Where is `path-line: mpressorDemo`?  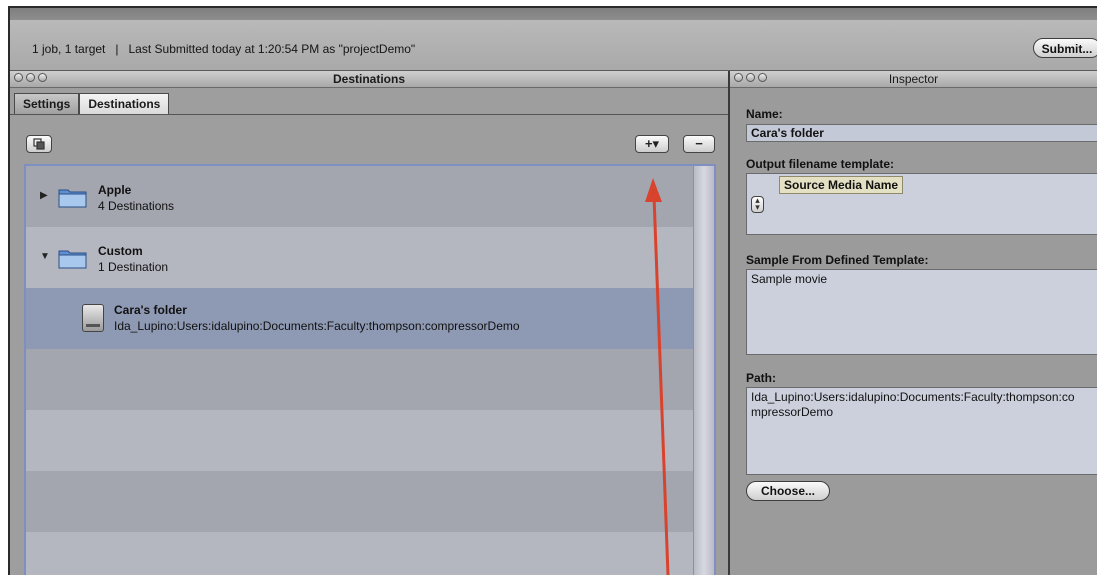 path-line: mpressorDemo is located at coordinates (792, 412).